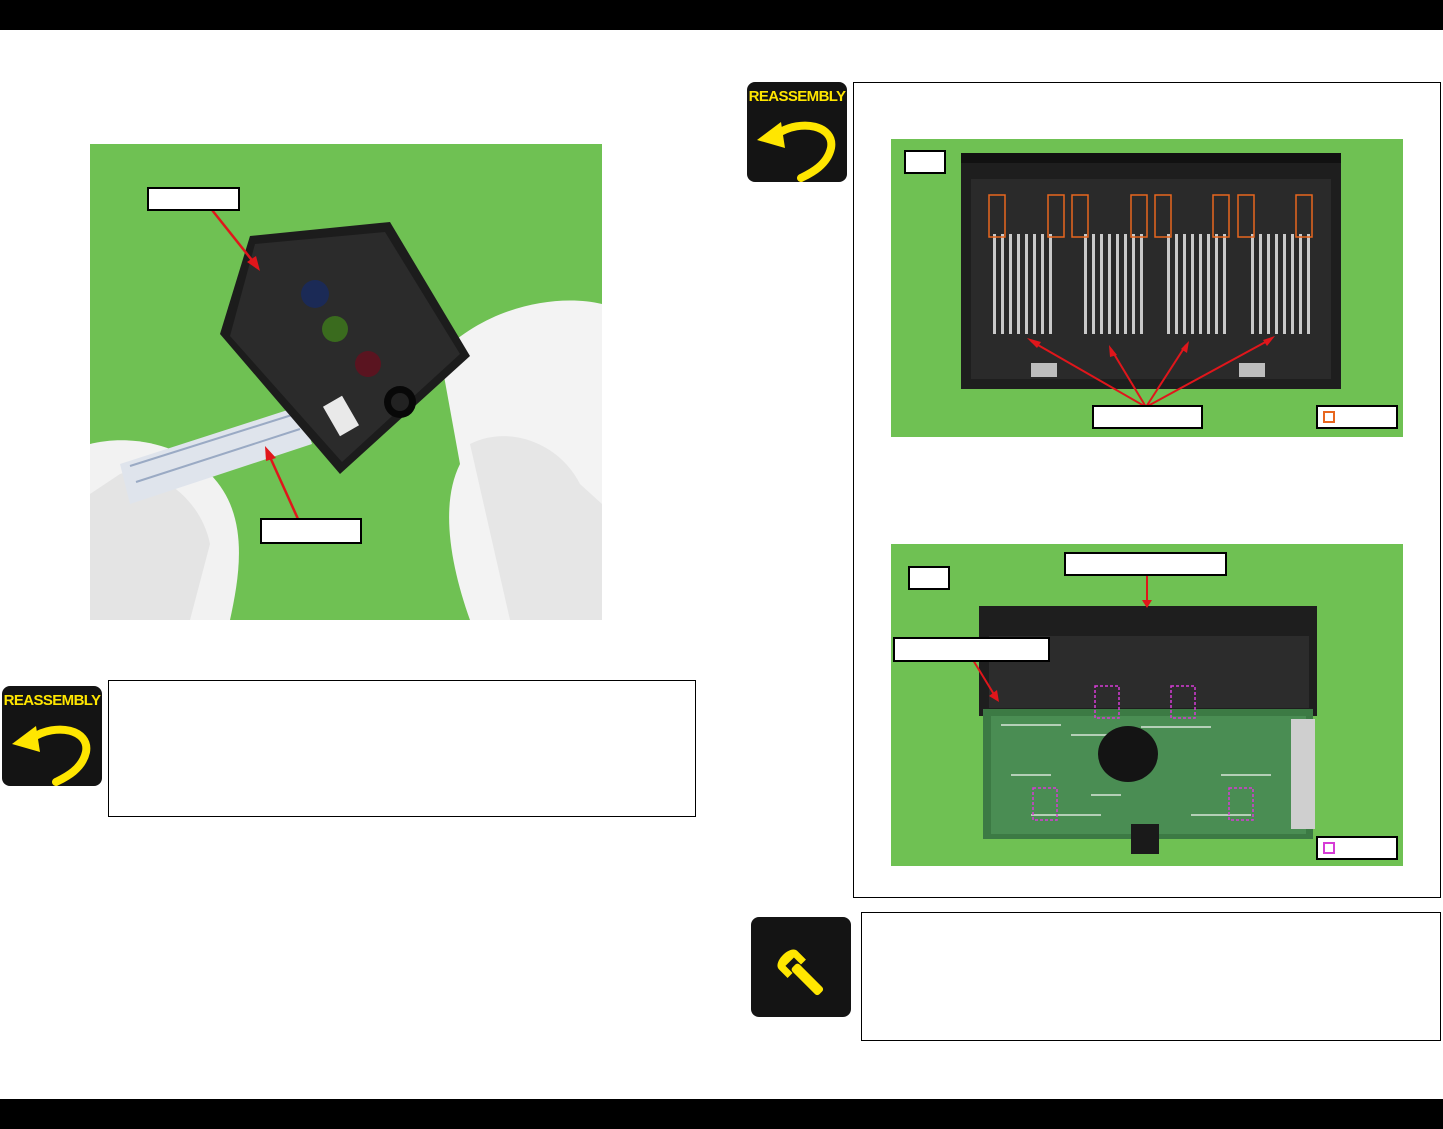  Describe the element at coordinates (402, 748) in the screenshot. I see `reassembly-note-box` at that location.